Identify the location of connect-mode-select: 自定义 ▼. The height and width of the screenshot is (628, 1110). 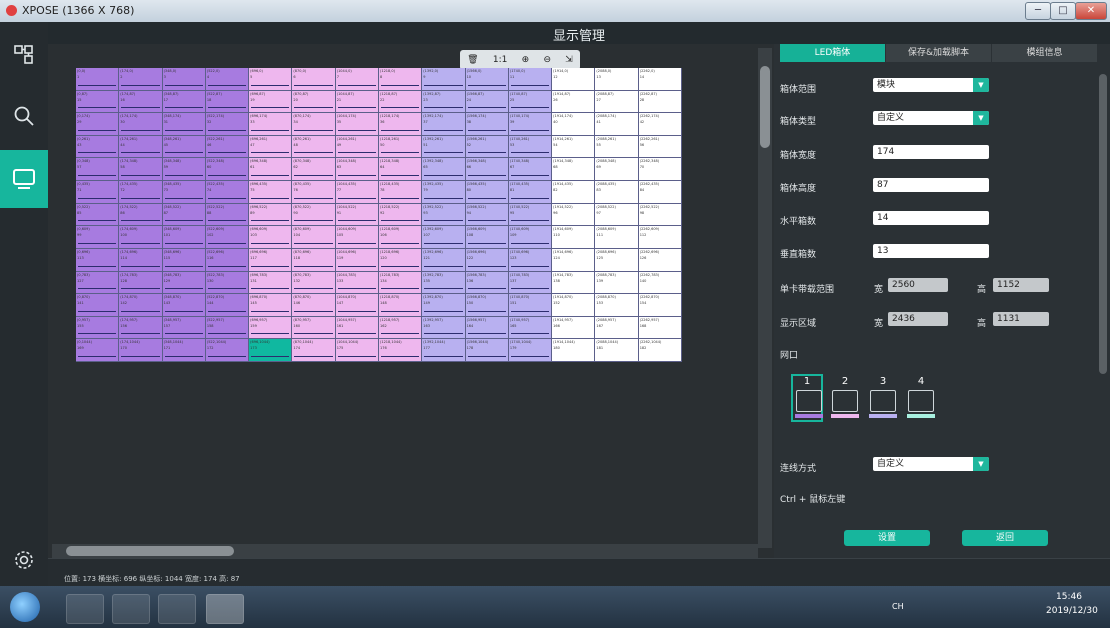
(931, 464).